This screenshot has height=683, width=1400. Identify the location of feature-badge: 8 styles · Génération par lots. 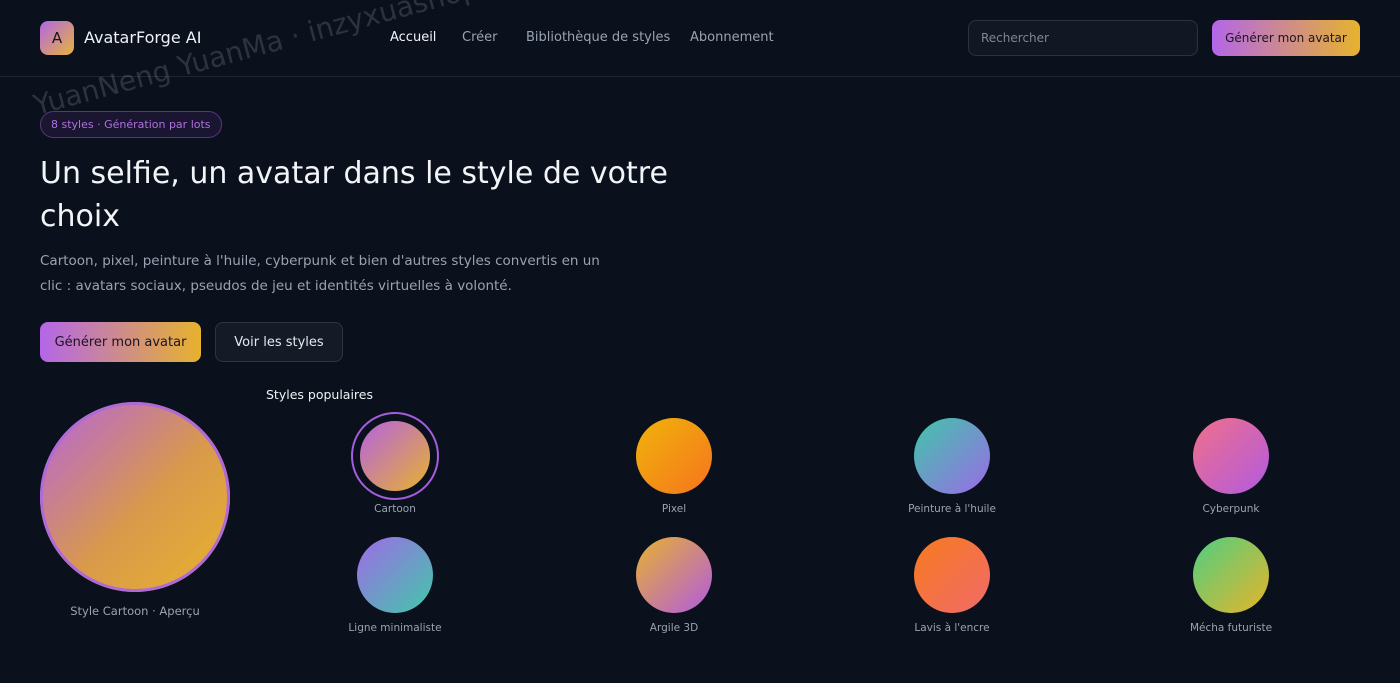
(131, 124).